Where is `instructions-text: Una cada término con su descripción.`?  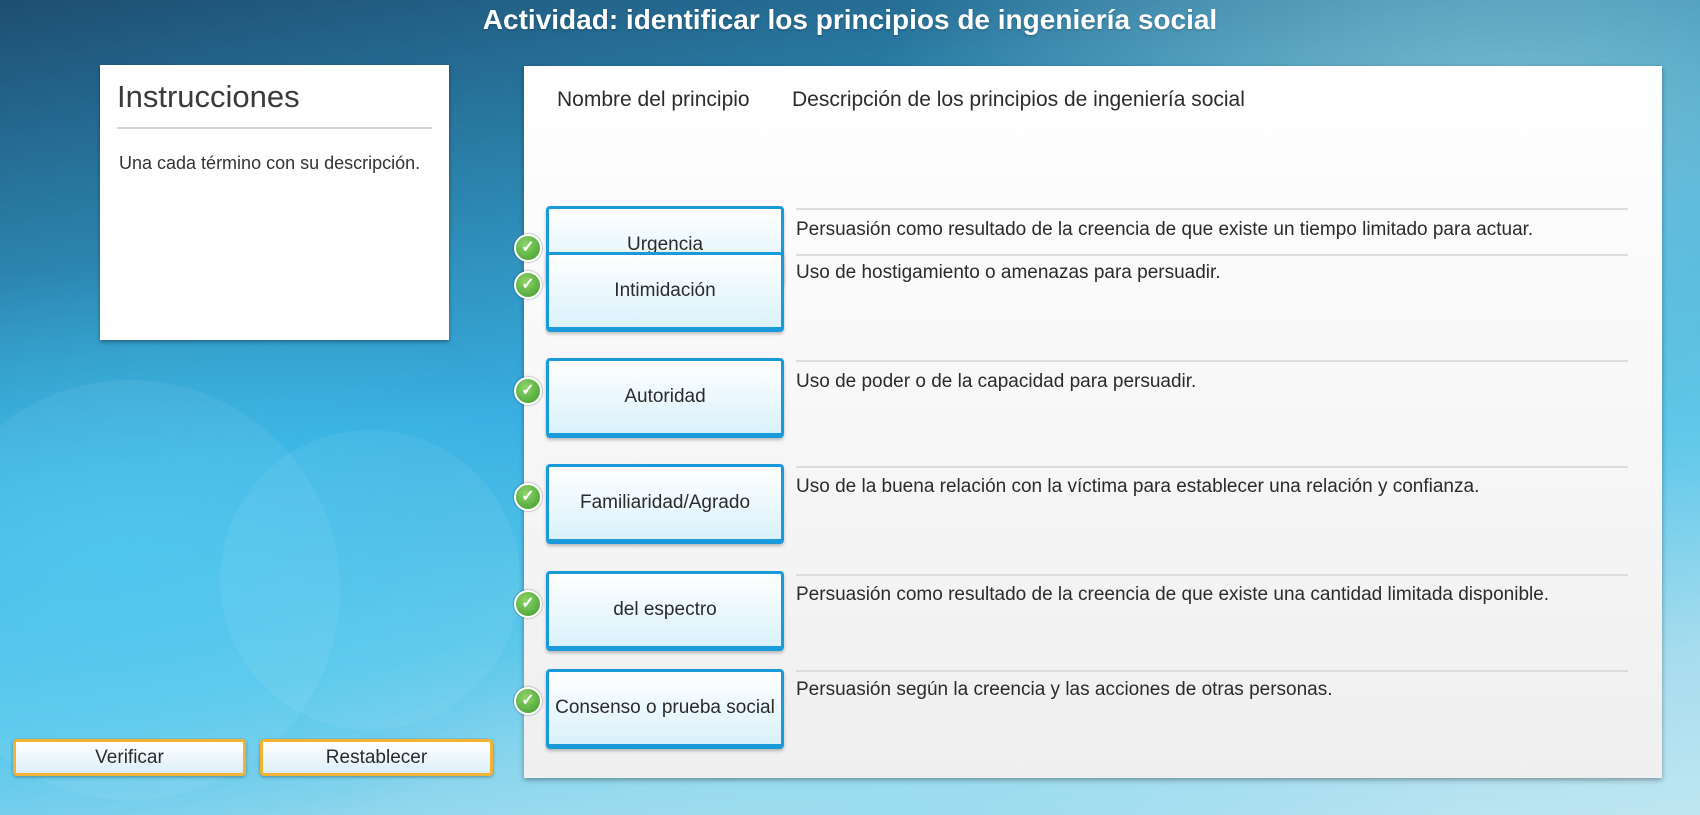 instructions-text: Una cada término con su descripción. is located at coordinates (270, 163).